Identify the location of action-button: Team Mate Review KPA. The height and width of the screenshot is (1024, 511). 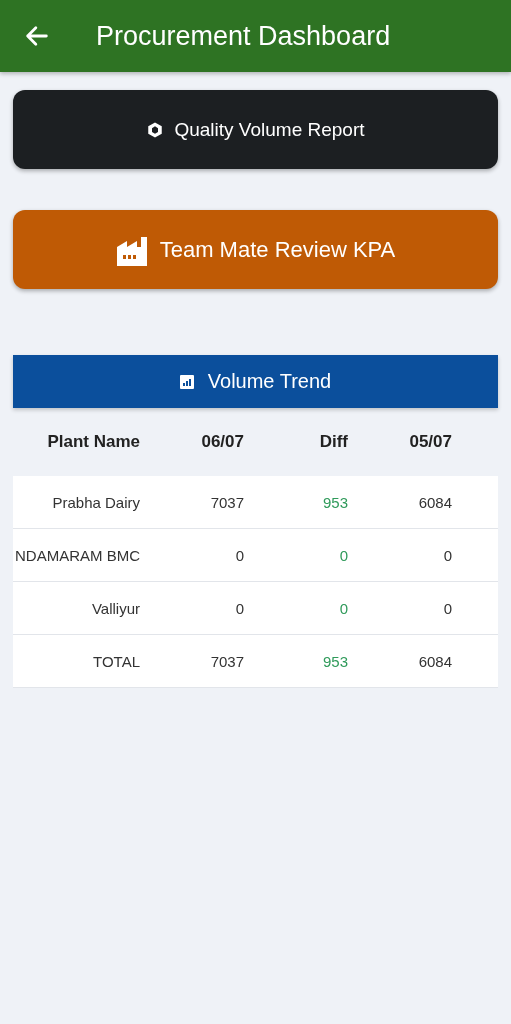
(255, 249).